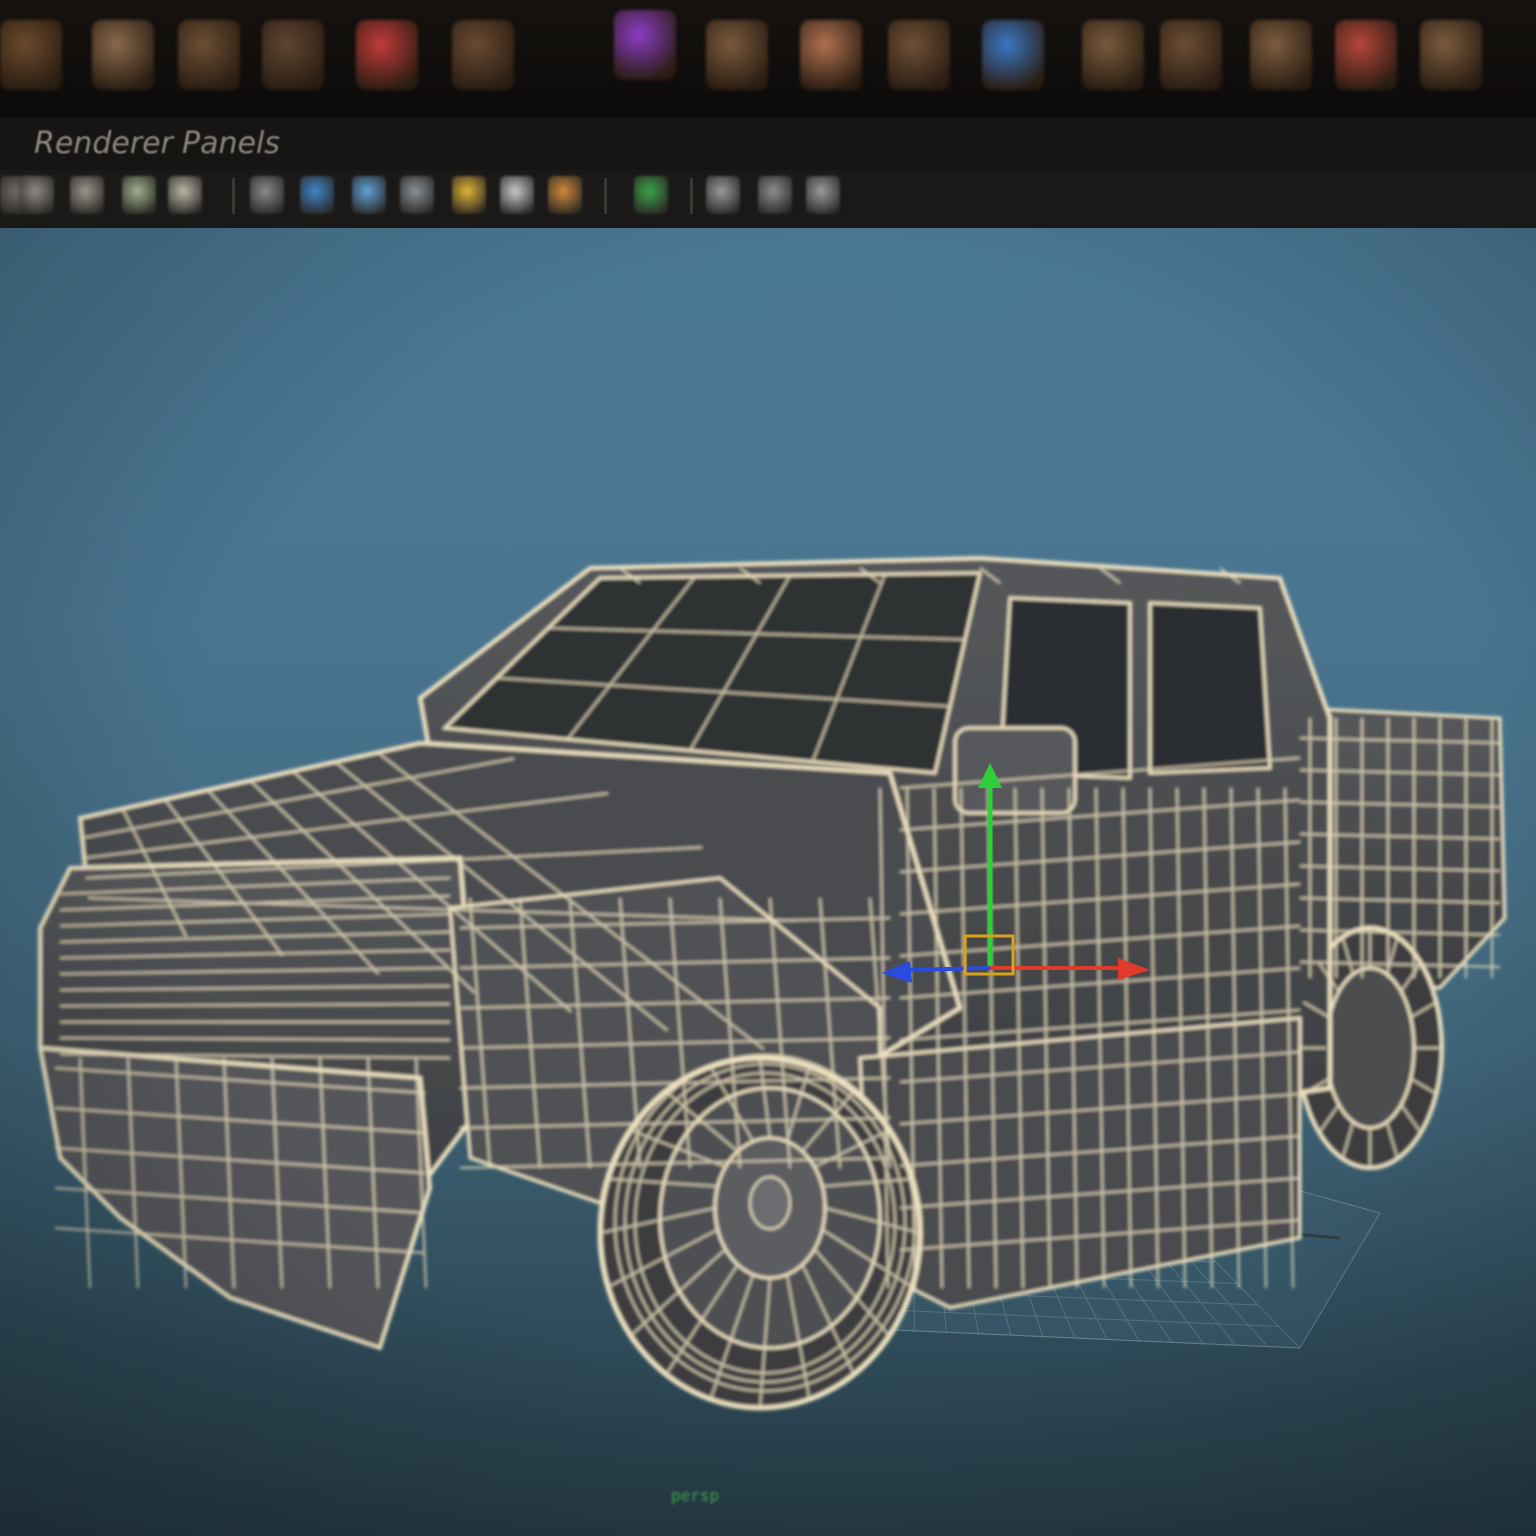 The width and height of the screenshot is (1536, 1536). Describe the element at coordinates (469, 195) in the screenshot. I see `use-default-light-icon` at that location.